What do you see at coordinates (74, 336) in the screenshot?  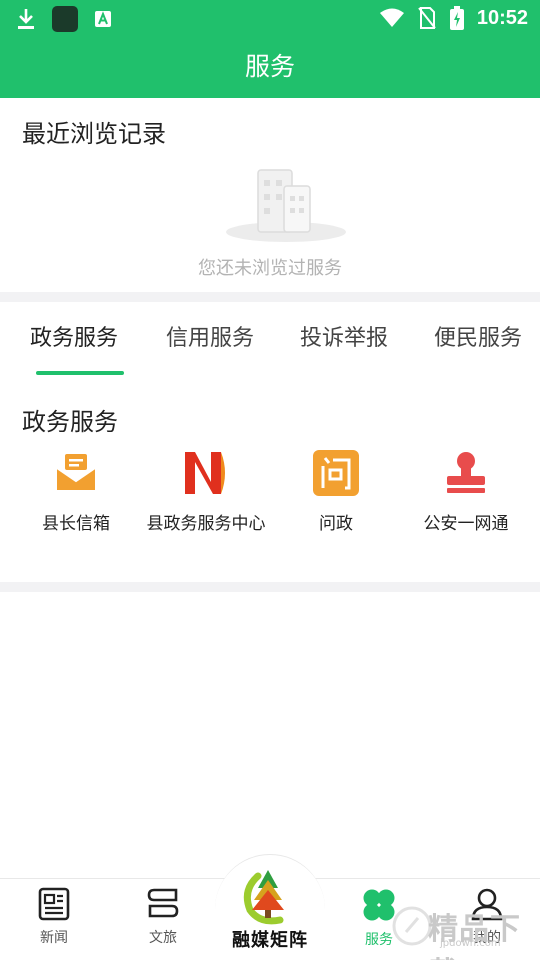 I see `tab-government-services: 政务服务` at bounding box center [74, 336].